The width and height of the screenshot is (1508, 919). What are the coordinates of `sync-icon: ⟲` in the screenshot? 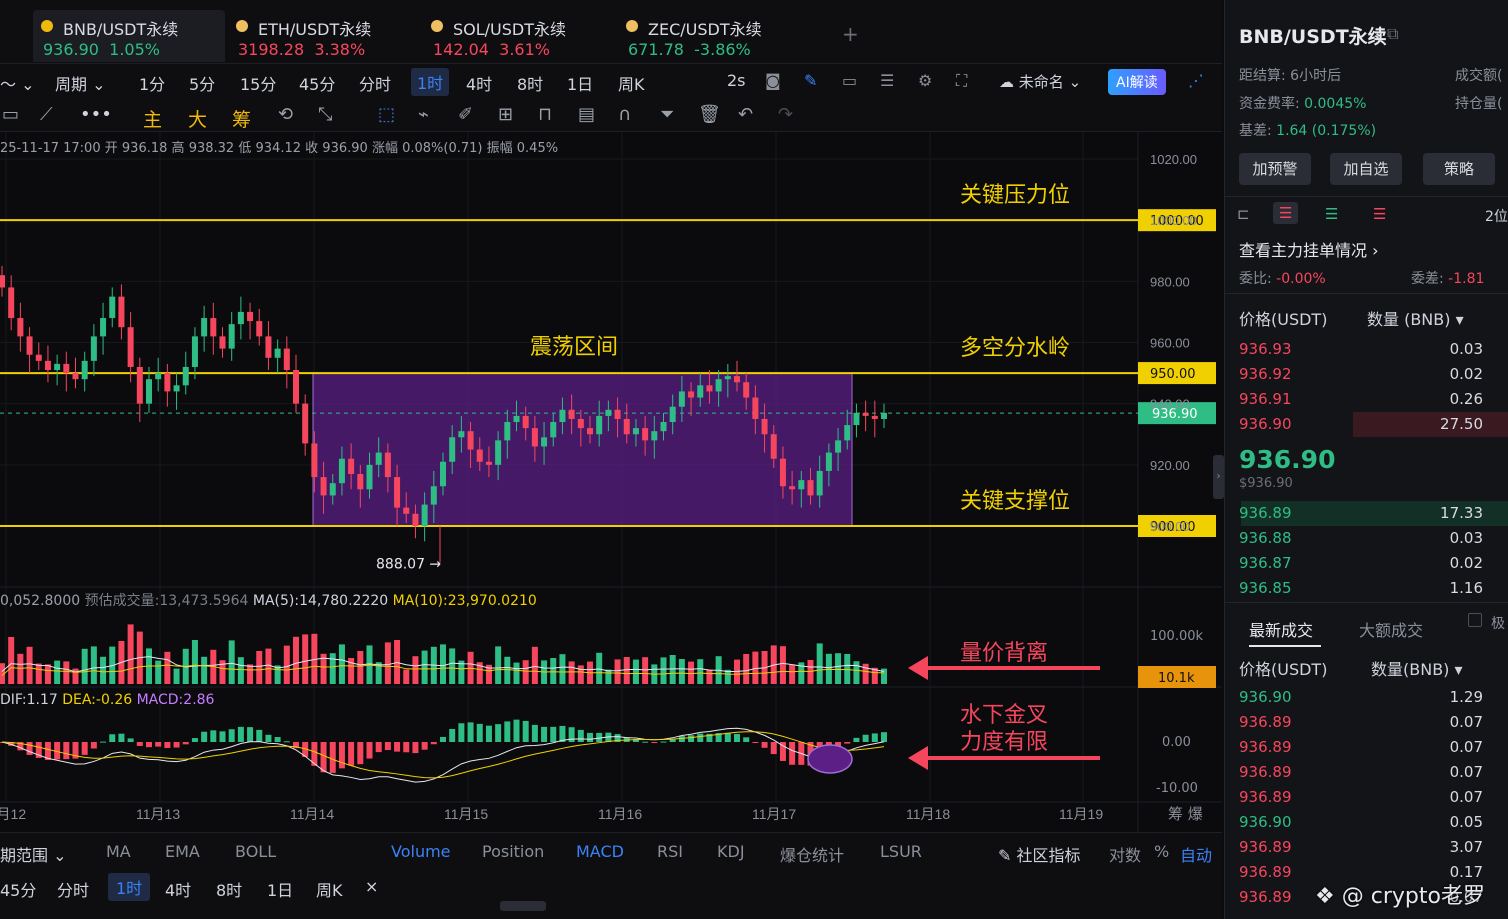 It's located at (285, 114).